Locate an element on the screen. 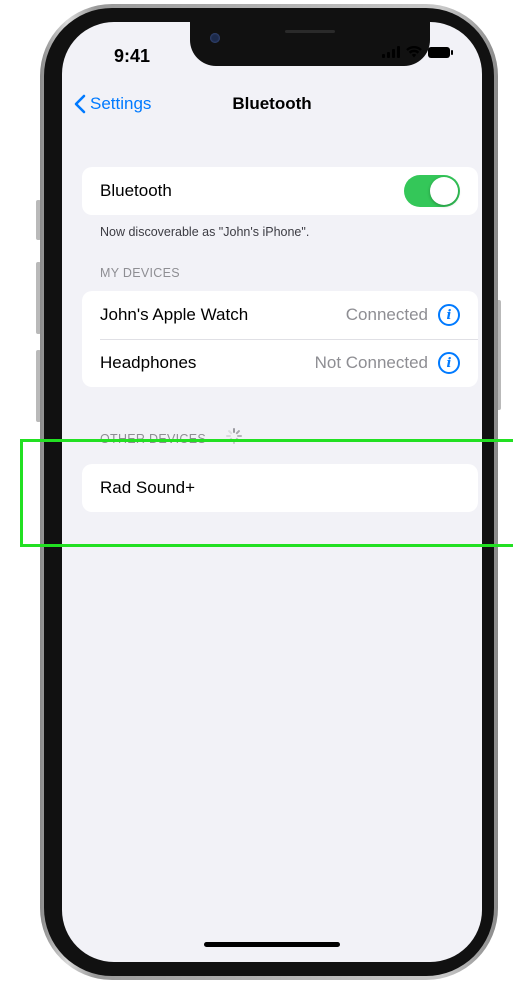  bluetooth-row: Bluetooth is located at coordinates (280, 191).